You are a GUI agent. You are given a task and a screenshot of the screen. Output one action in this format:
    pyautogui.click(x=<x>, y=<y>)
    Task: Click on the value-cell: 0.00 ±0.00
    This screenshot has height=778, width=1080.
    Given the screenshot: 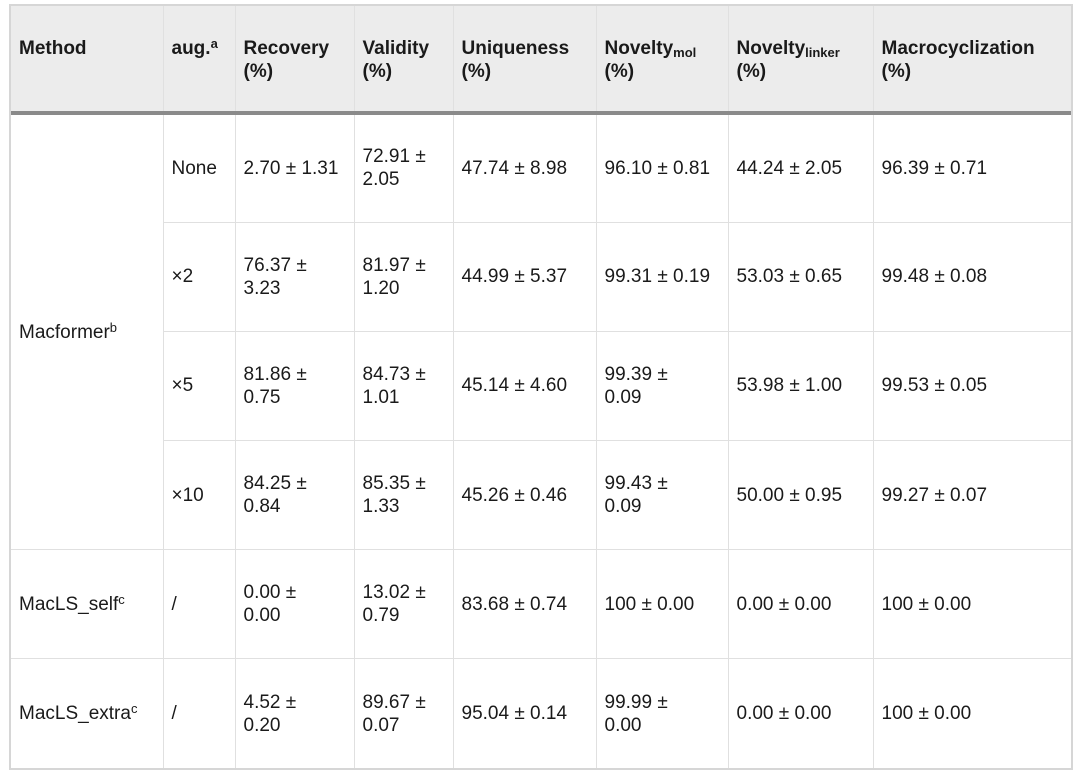 What is the action you would take?
    pyautogui.click(x=295, y=604)
    